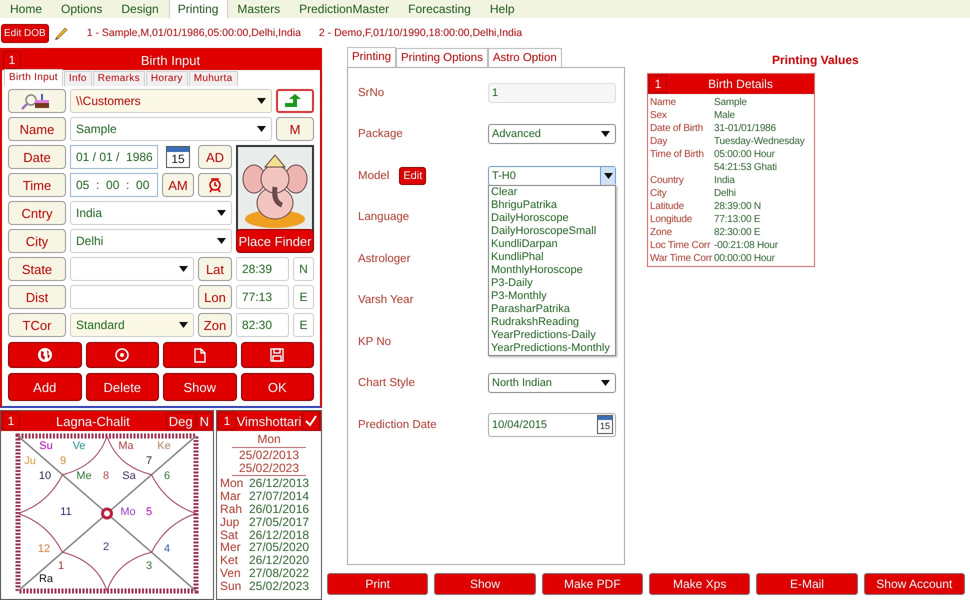 This screenshot has width=970, height=600. What do you see at coordinates (552, 283) in the screenshot?
I see `dropdown-option: P3-Daily` at bounding box center [552, 283].